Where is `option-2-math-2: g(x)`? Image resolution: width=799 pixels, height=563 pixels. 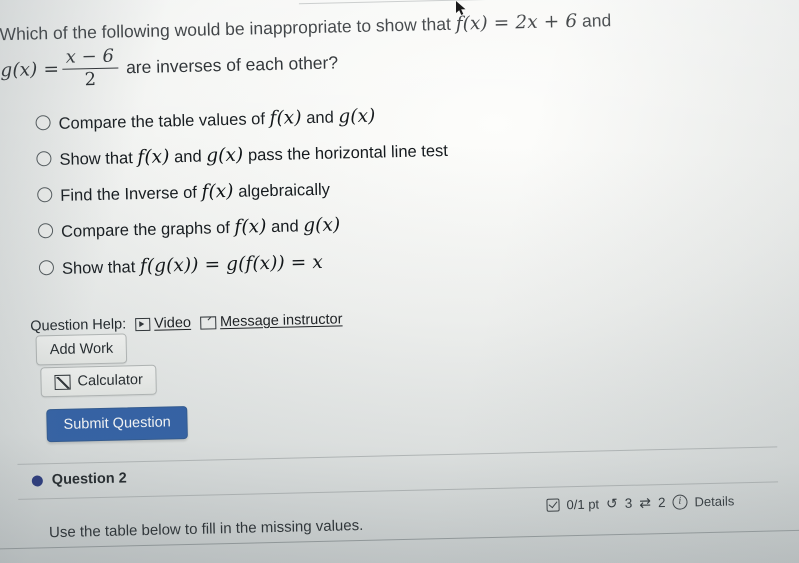 option-2-math-2: g(x) is located at coordinates (224, 155).